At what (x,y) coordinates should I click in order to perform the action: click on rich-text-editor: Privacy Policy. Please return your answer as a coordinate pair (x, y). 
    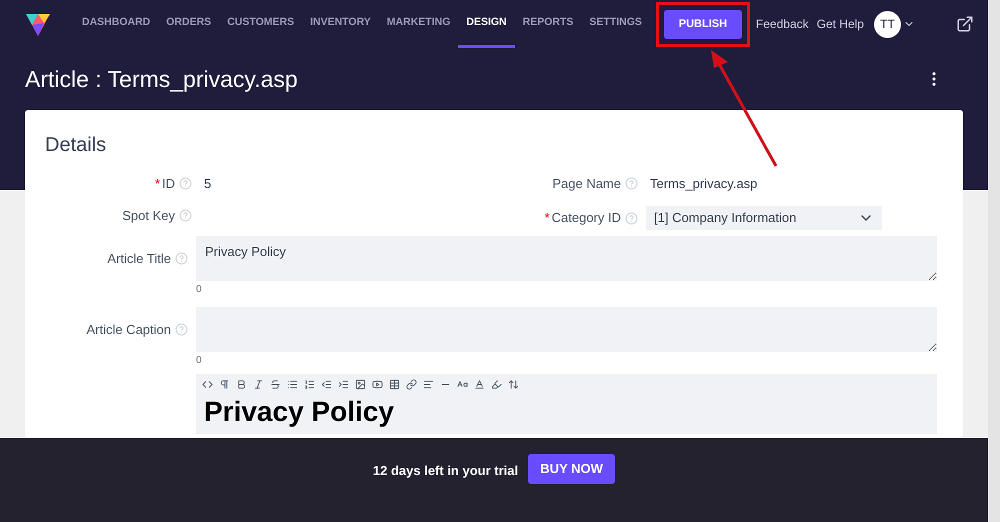
    Looking at the image, I should click on (566, 404).